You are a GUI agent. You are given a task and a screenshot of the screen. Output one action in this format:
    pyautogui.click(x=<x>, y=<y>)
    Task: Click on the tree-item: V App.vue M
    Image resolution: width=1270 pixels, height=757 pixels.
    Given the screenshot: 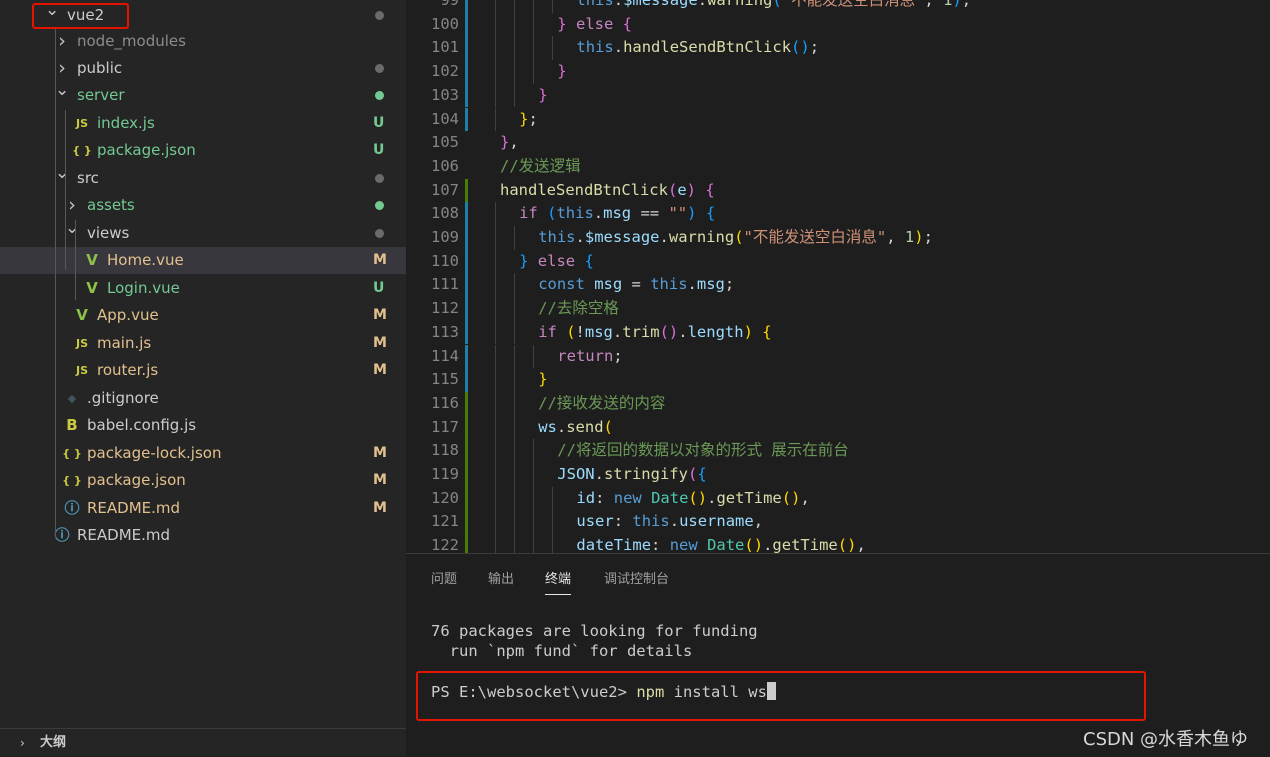 What is the action you would take?
    pyautogui.click(x=203, y=315)
    